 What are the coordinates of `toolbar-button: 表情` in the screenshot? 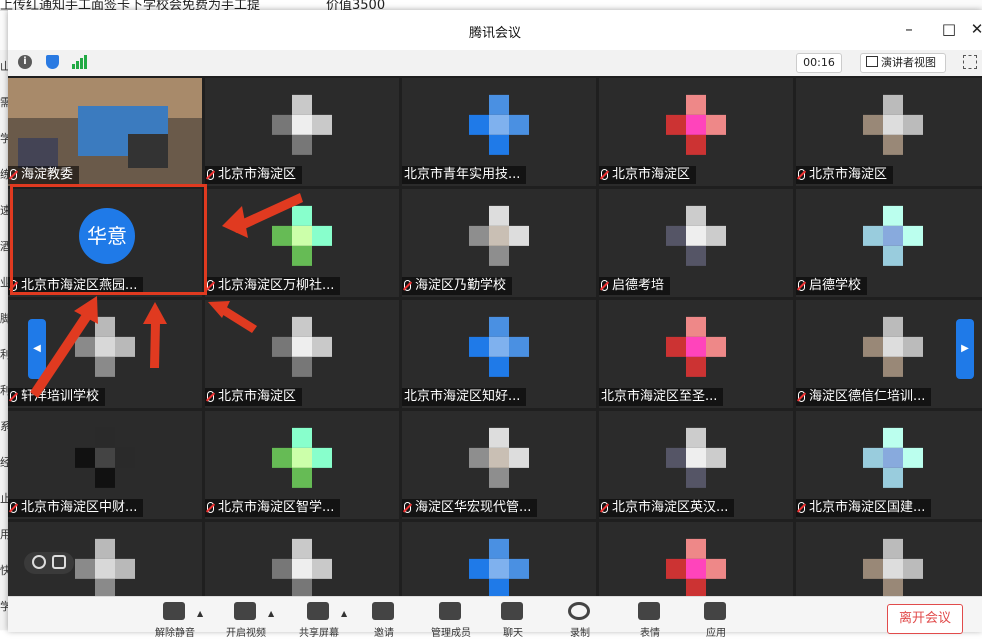 It's located at (650, 619).